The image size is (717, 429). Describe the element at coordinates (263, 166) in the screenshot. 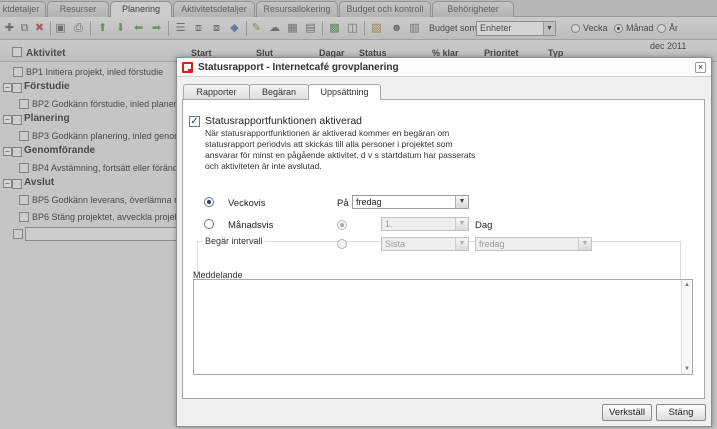

I see `description-line: och aktiviteten är inte avslutad.` at that location.